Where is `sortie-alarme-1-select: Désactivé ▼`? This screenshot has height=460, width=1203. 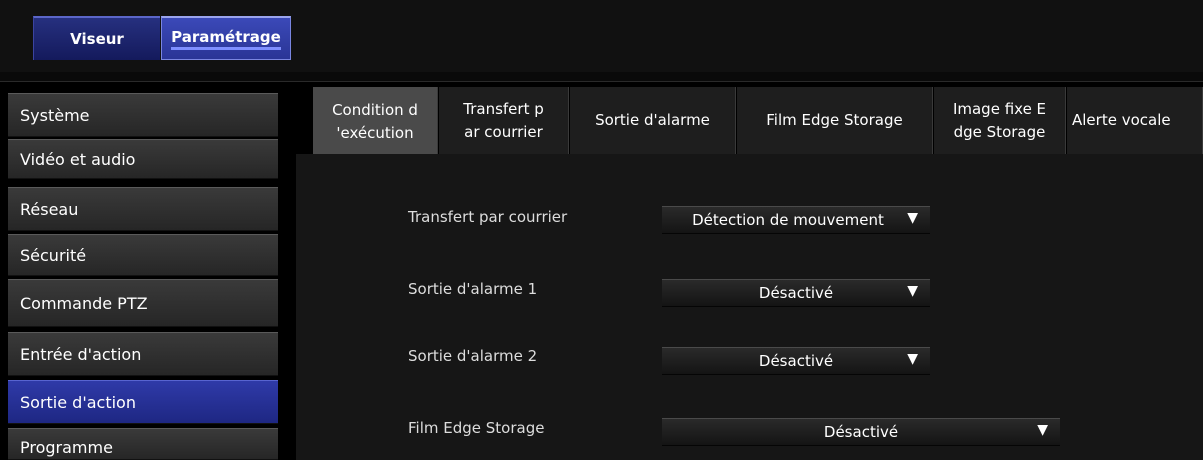
sortie-alarme-1-select: Désactivé ▼ is located at coordinates (796, 293).